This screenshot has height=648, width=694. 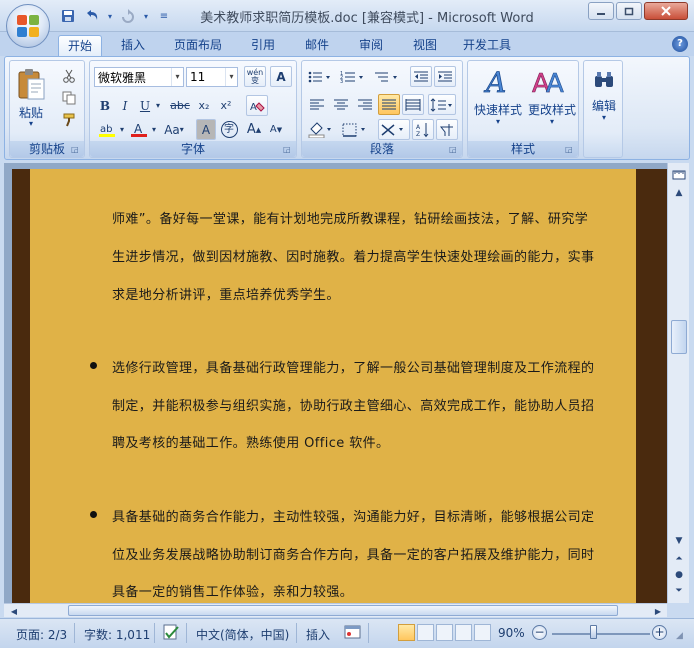 I want to click on office-button, so click(x=28, y=26).